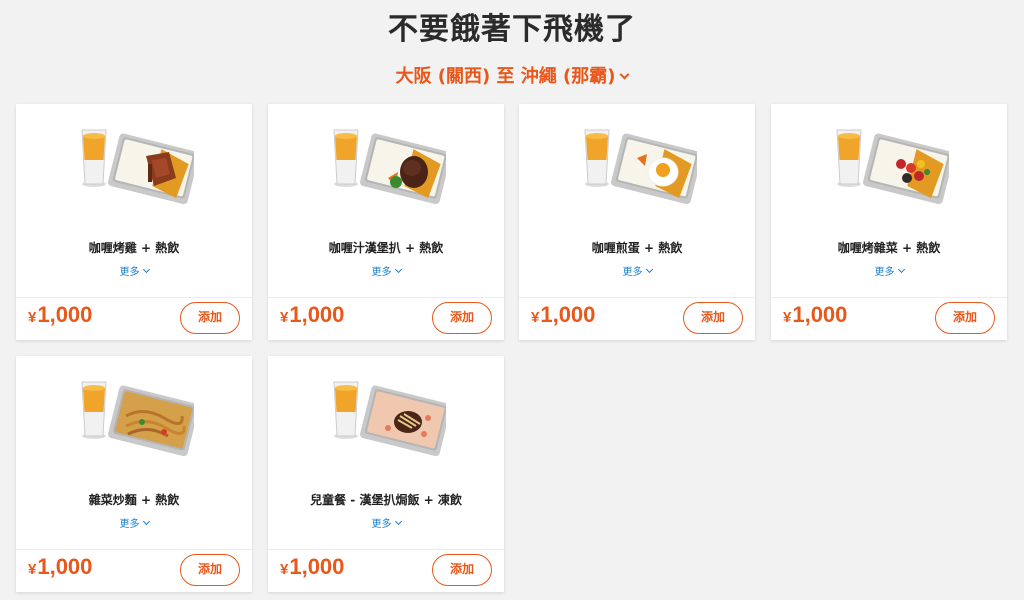 Image resolution: width=1024 pixels, height=600 pixels. I want to click on menu-card: 咖喱烤雞 + 熱飲更多 ¥1,000 添加, so click(134, 222).